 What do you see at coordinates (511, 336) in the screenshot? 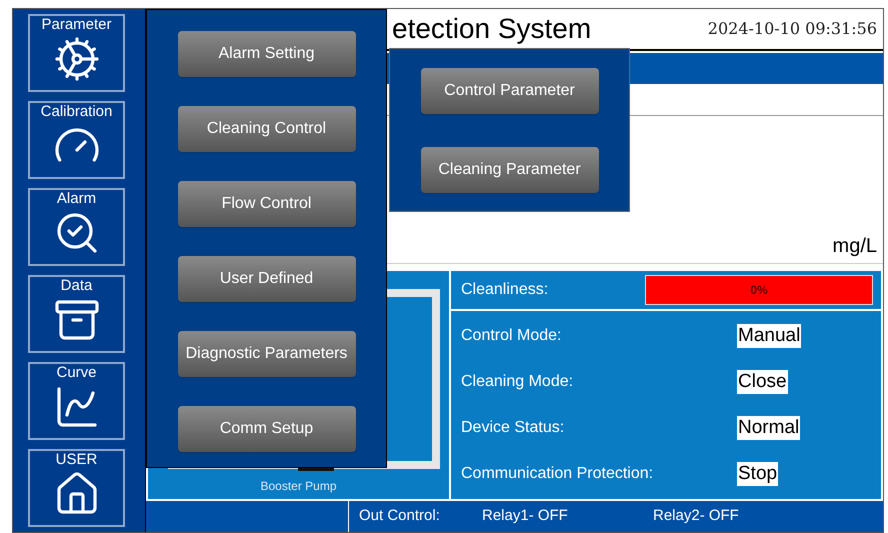
I see `status-label: Control Mode:` at bounding box center [511, 336].